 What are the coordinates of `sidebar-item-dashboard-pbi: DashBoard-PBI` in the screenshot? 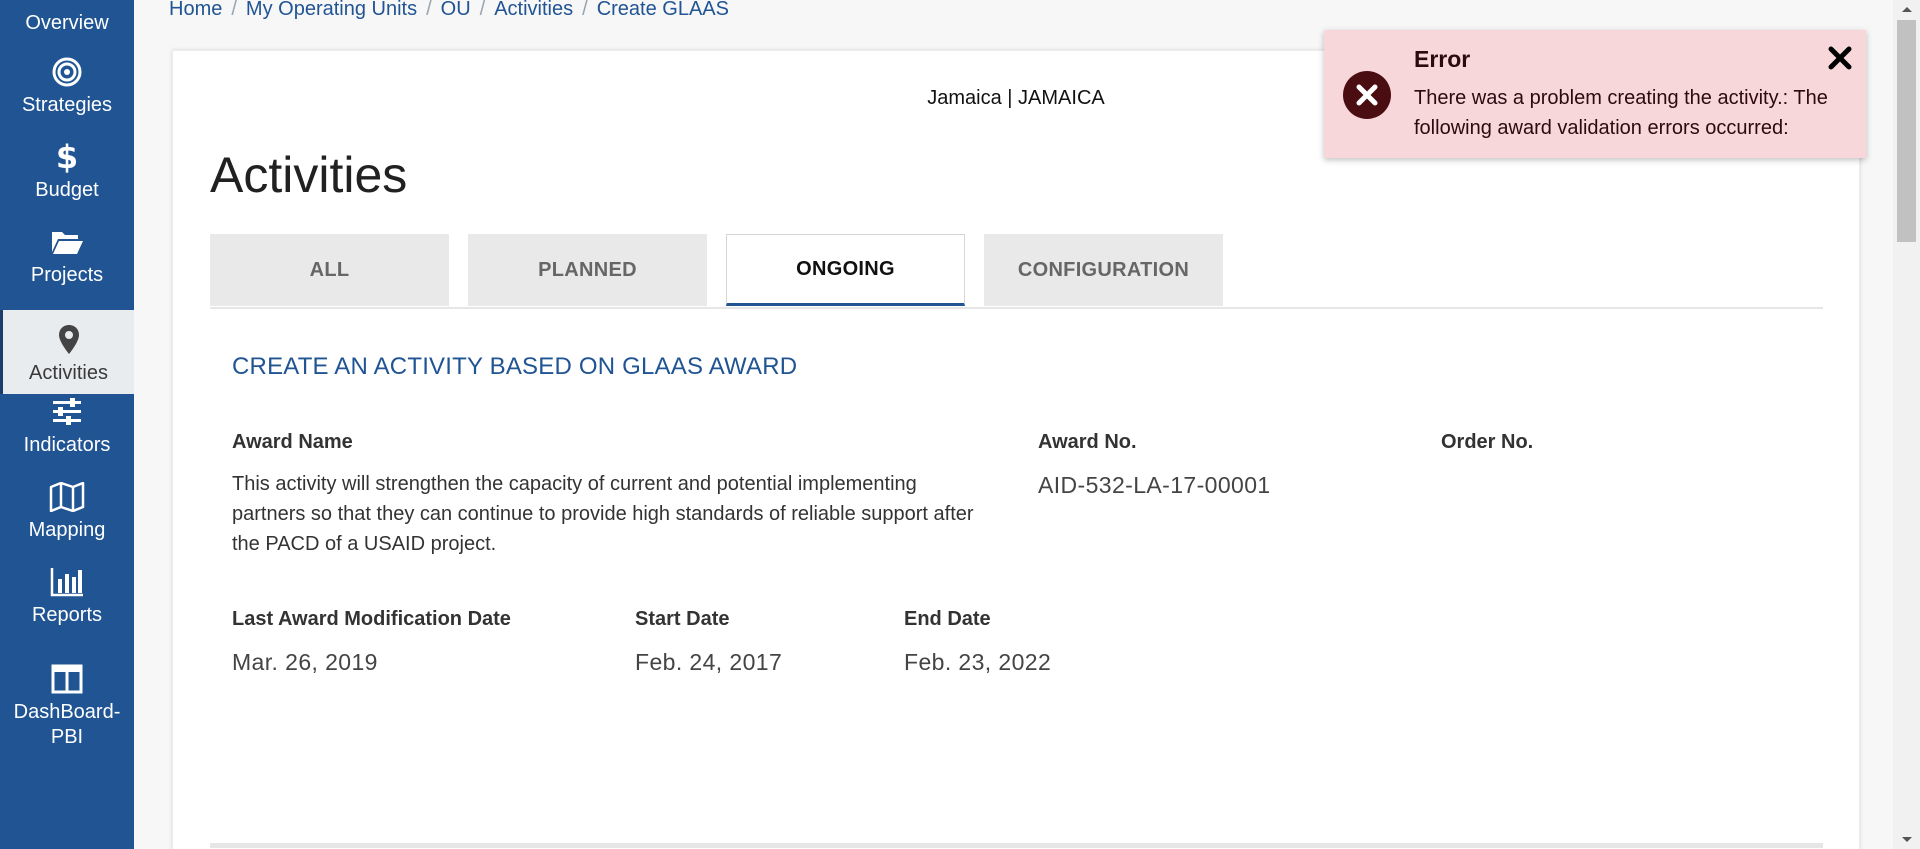 It's located at (67, 704).